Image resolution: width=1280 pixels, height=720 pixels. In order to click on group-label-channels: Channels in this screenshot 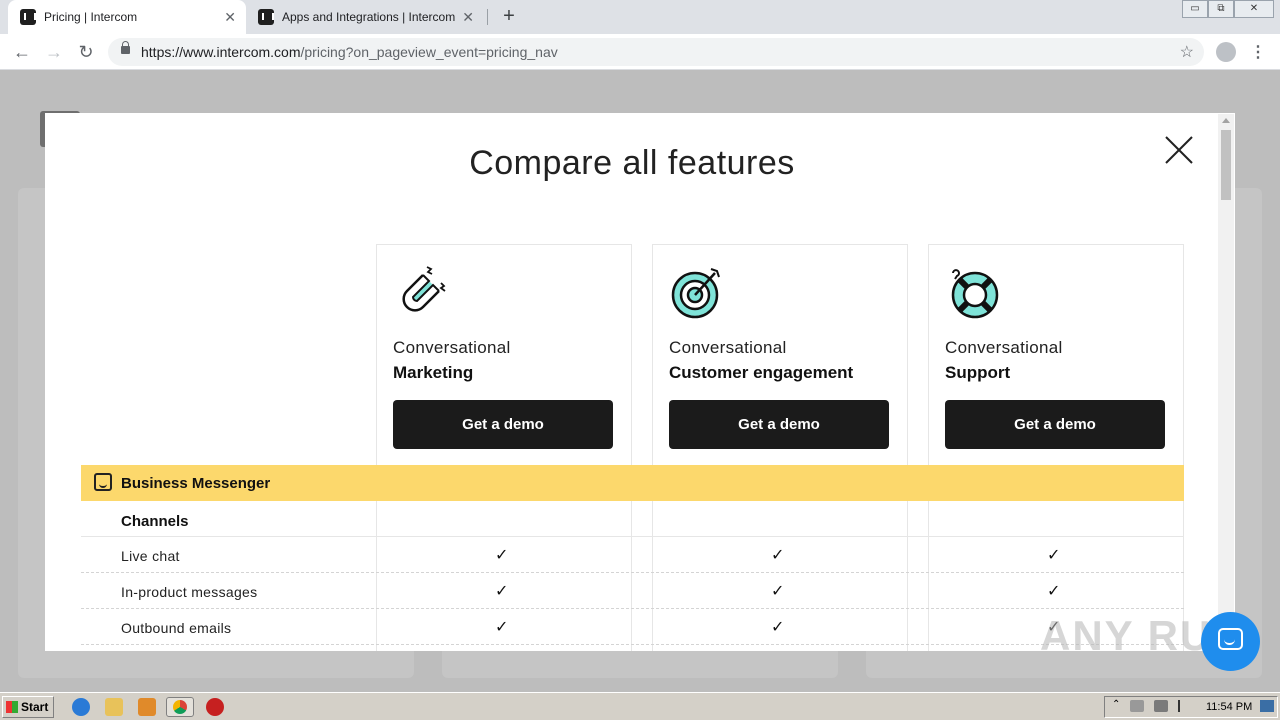, I will do `click(155, 521)`.